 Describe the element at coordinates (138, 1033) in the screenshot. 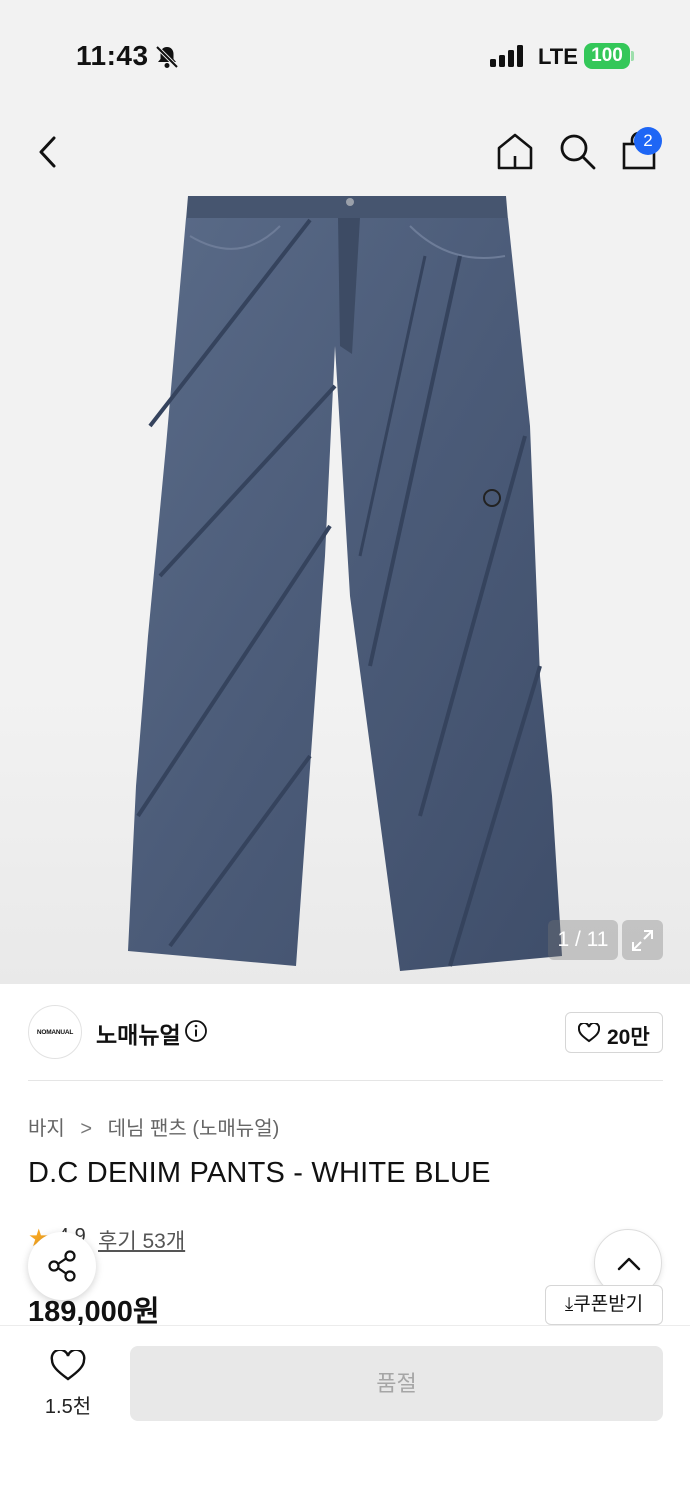

I see `brand-name: 노매뉴얼` at that location.